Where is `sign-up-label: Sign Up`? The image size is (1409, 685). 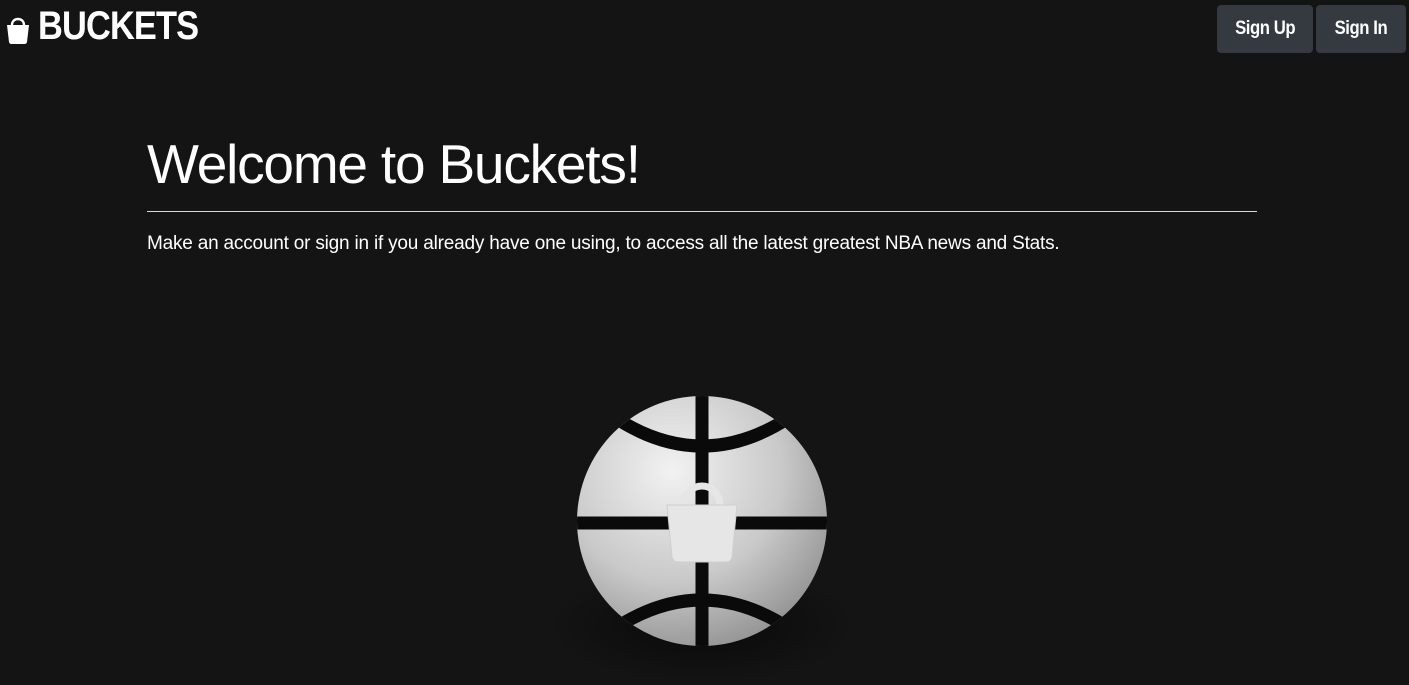
sign-up-label: Sign Up is located at coordinates (1265, 28).